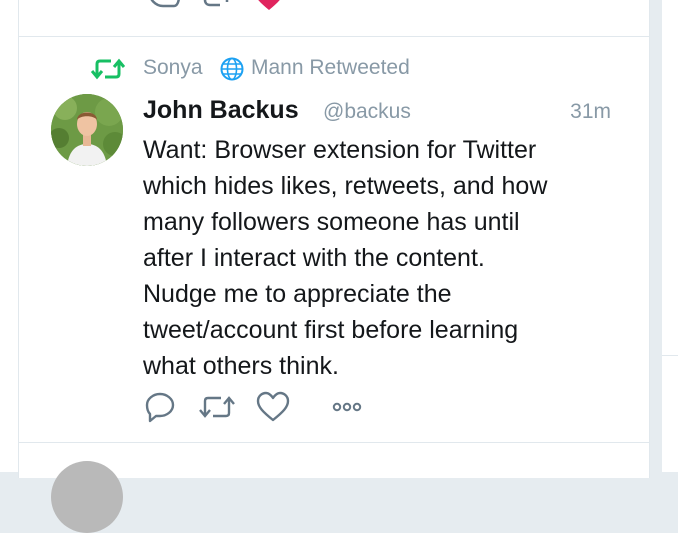  I want to click on tweet-text-line: what others think., so click(241, 366).